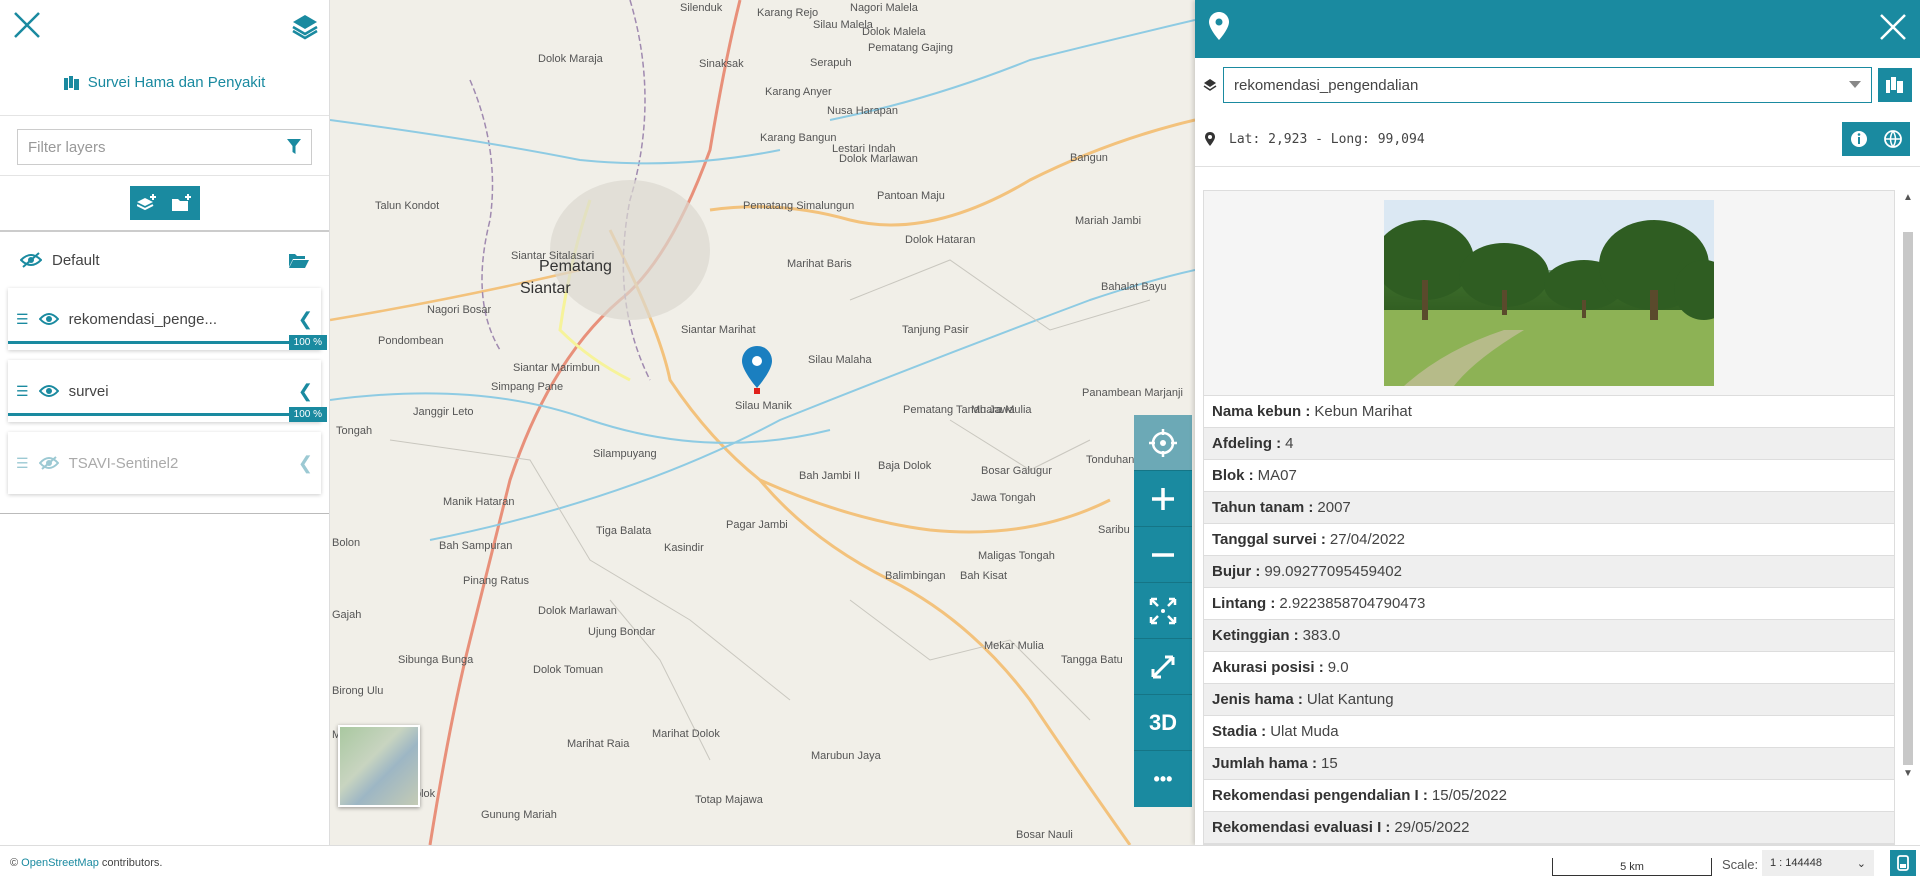  What do you see at coordinates (1796, 863) in the screenshot?
I see `scale-value: 1 : 144448` at bounding box center [1796, 863].